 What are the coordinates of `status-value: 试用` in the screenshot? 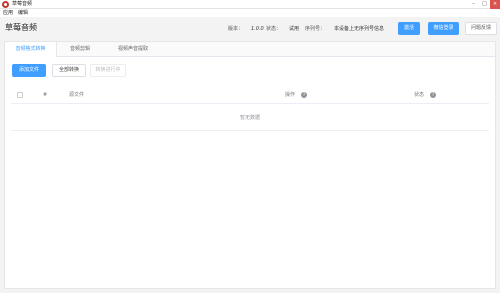 It's located at (294, 29).